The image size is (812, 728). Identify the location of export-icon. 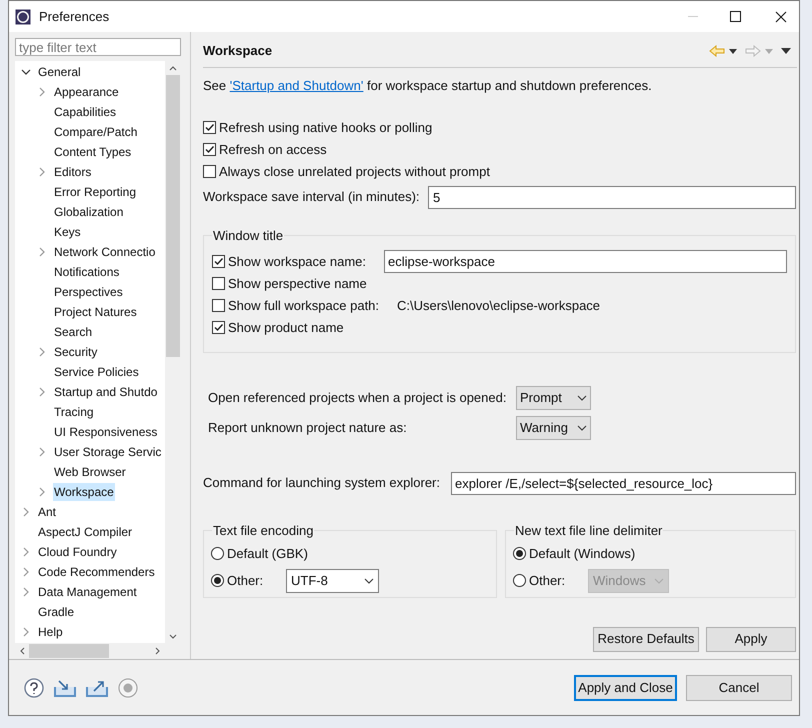
(97, 687).